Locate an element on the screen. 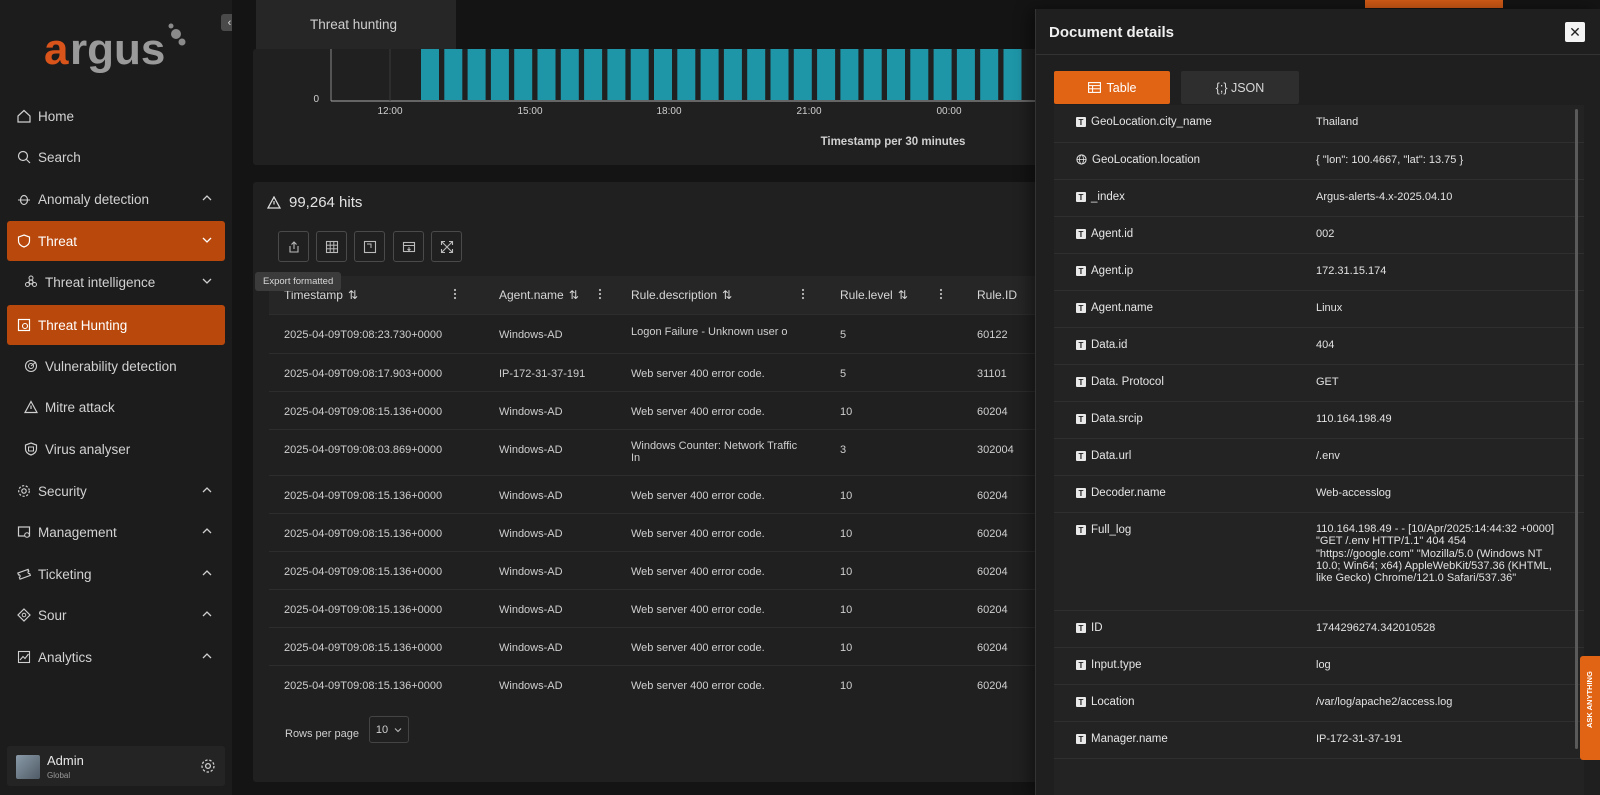 The width and height of the screenshot is (1600, 795). document-field-row: T Decoder.name Web-accesslog is located at coordinates (1319, 494).